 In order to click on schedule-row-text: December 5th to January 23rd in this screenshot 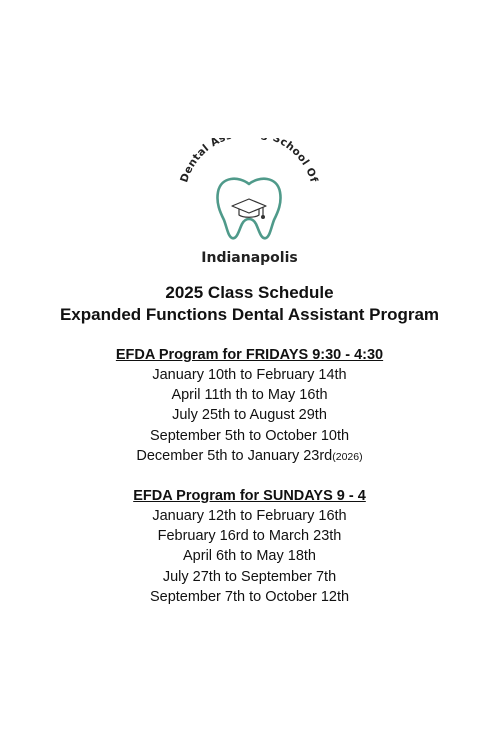, I will do `click(234, 455)`.